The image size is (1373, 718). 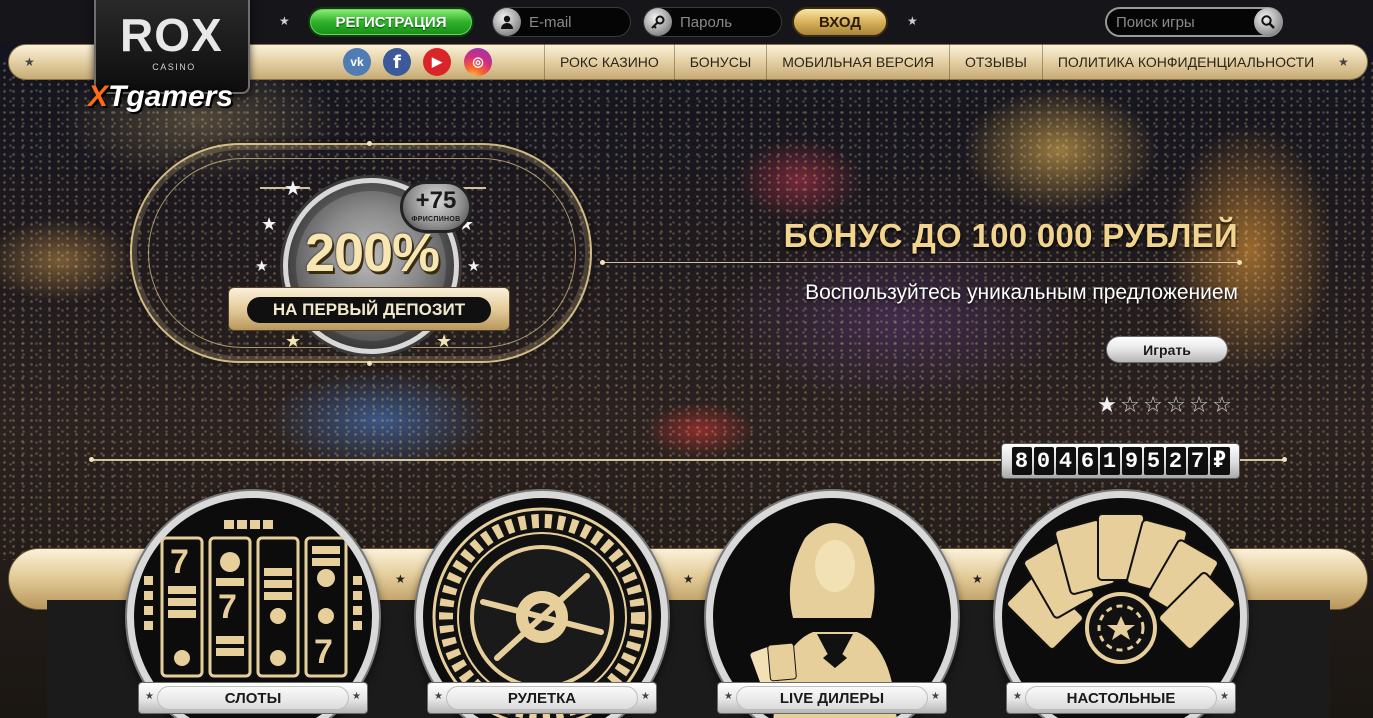 I want to click on logo-subtitle: CASINO, so click(x=174, y=67).